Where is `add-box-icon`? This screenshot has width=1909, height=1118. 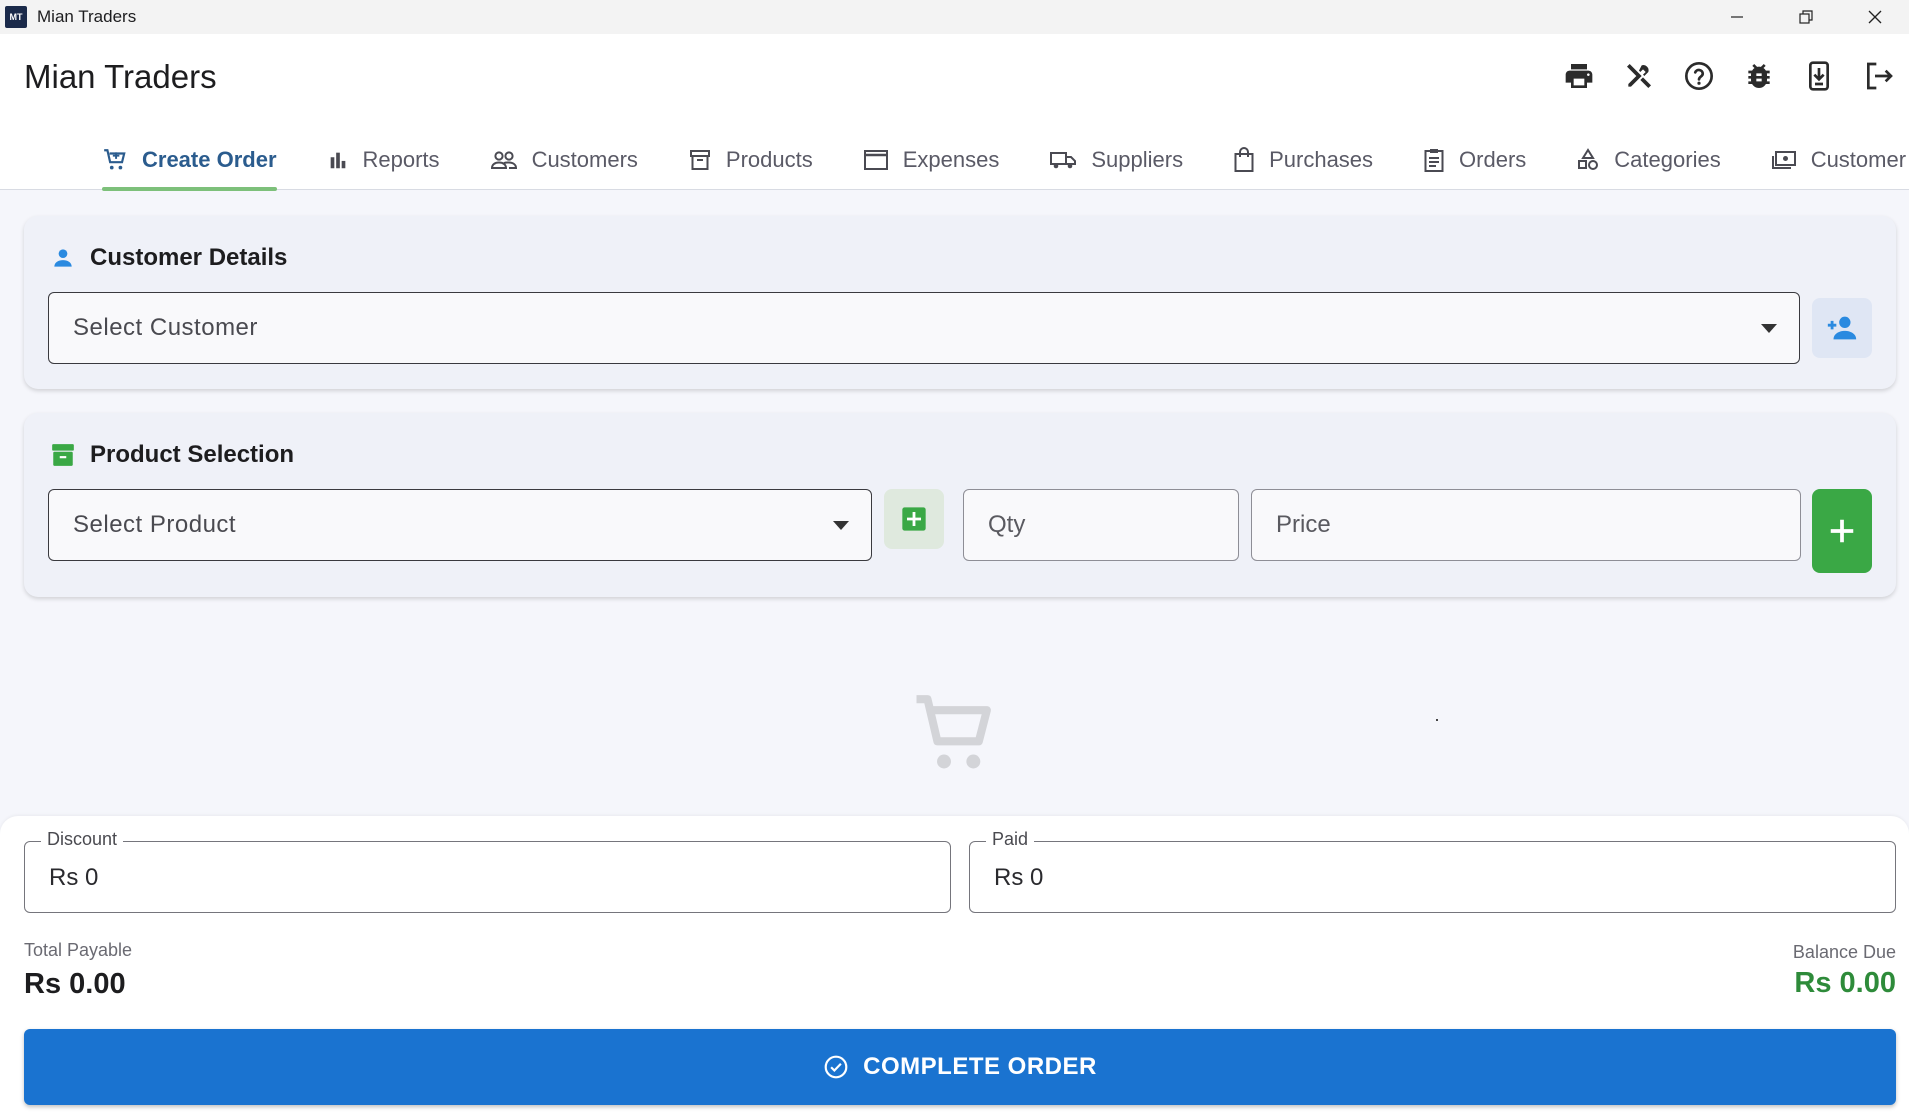 add-box-icon is located at coordinates (914, 519).